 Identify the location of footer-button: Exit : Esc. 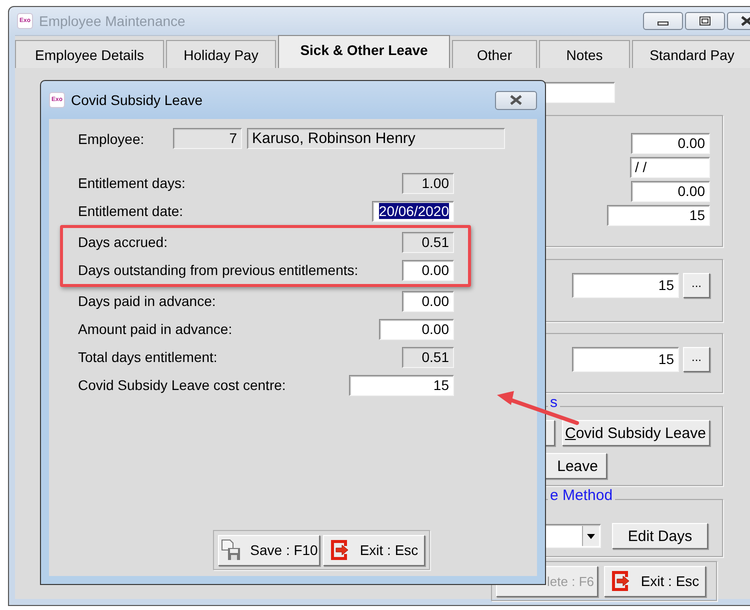
(655, 581).